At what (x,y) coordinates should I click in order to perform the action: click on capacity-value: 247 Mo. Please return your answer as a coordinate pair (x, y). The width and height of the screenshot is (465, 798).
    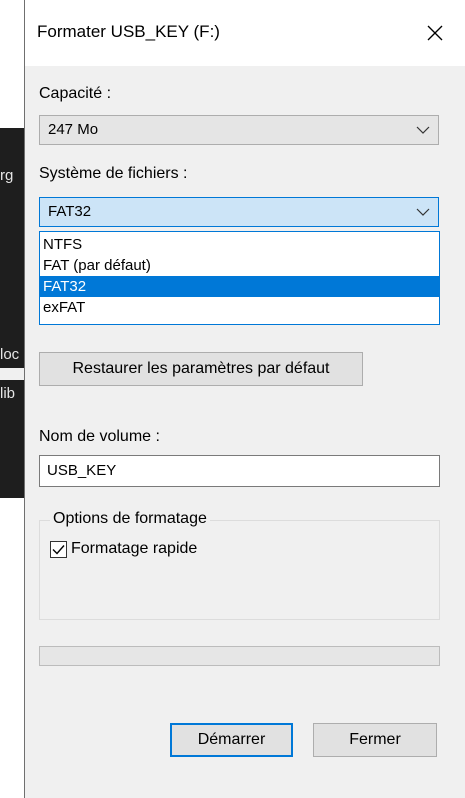
    Looking at the image, I should click on (73, 129).